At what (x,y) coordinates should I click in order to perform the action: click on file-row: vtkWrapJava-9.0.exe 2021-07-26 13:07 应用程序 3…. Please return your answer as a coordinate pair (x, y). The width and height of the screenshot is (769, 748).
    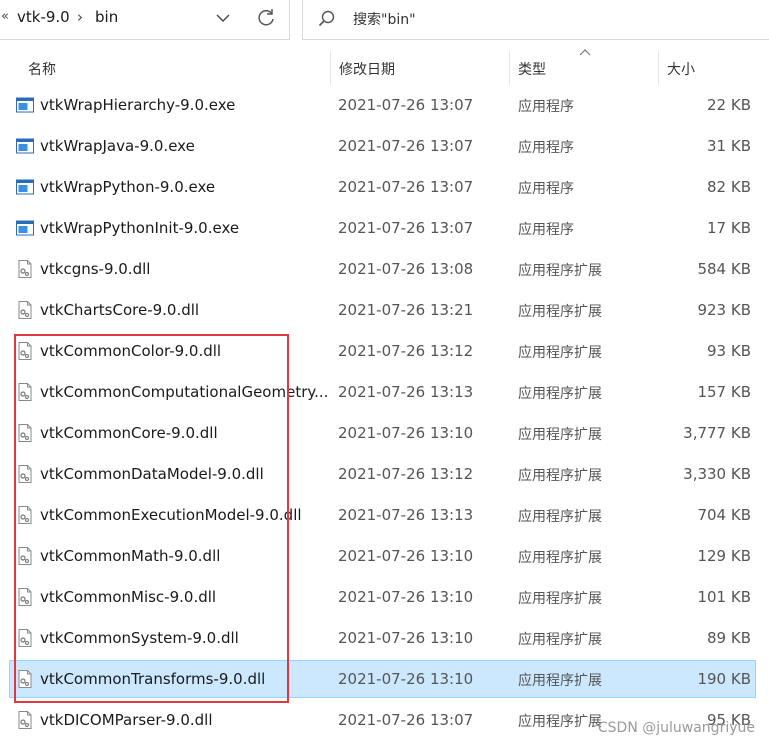
    Looking at the image, I should click on (384, 146).